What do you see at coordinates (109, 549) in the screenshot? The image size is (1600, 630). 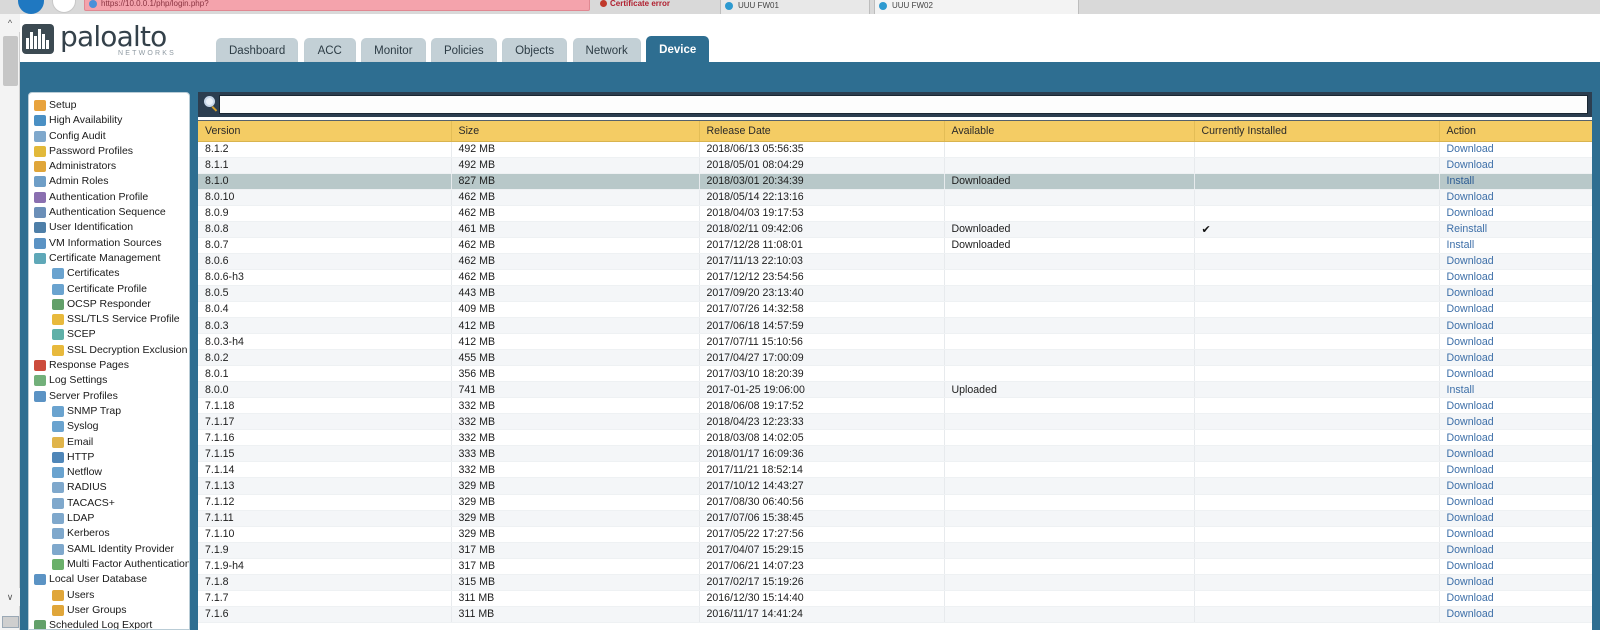 I see `sidebar-item-saml-identity-provider: SAML Identity Provider` at bounding box center [109, 549].